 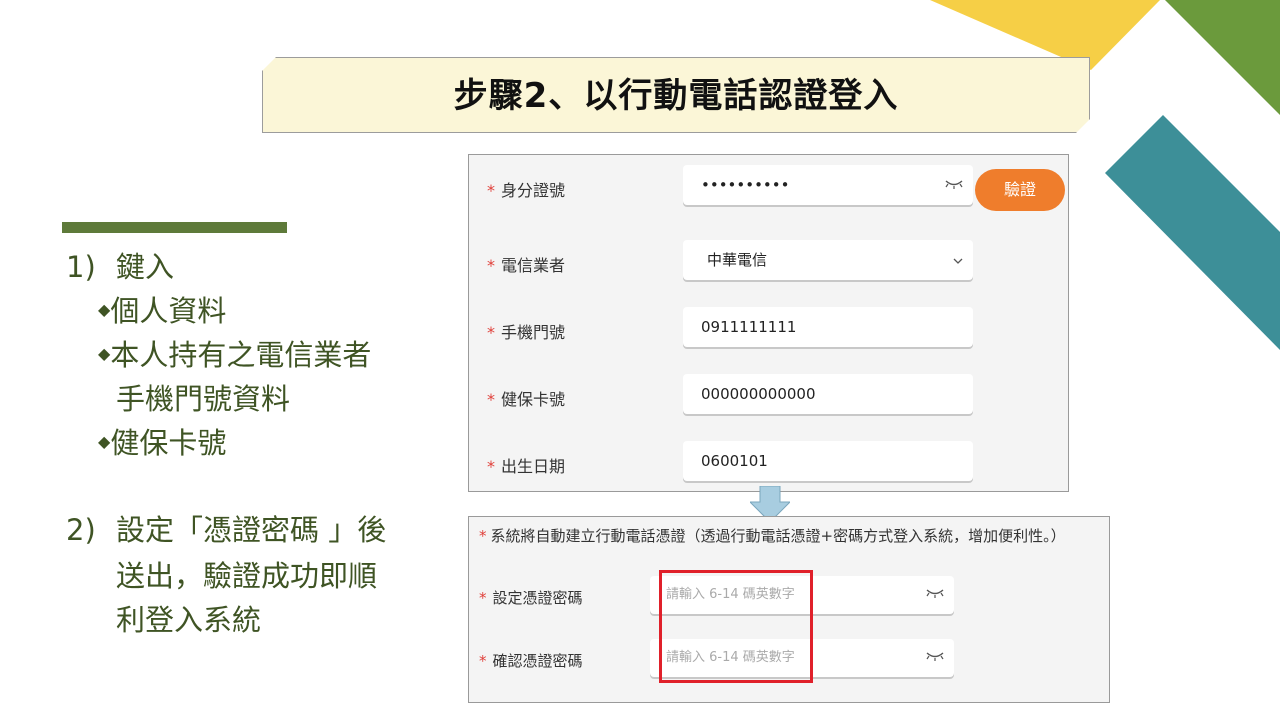 I want to click on notice-text: * 系統將自動建立行動電話憑證（透過行動電話憑證+密碼方式登入系統，增加便利性。）, so click(x=772, y=535).